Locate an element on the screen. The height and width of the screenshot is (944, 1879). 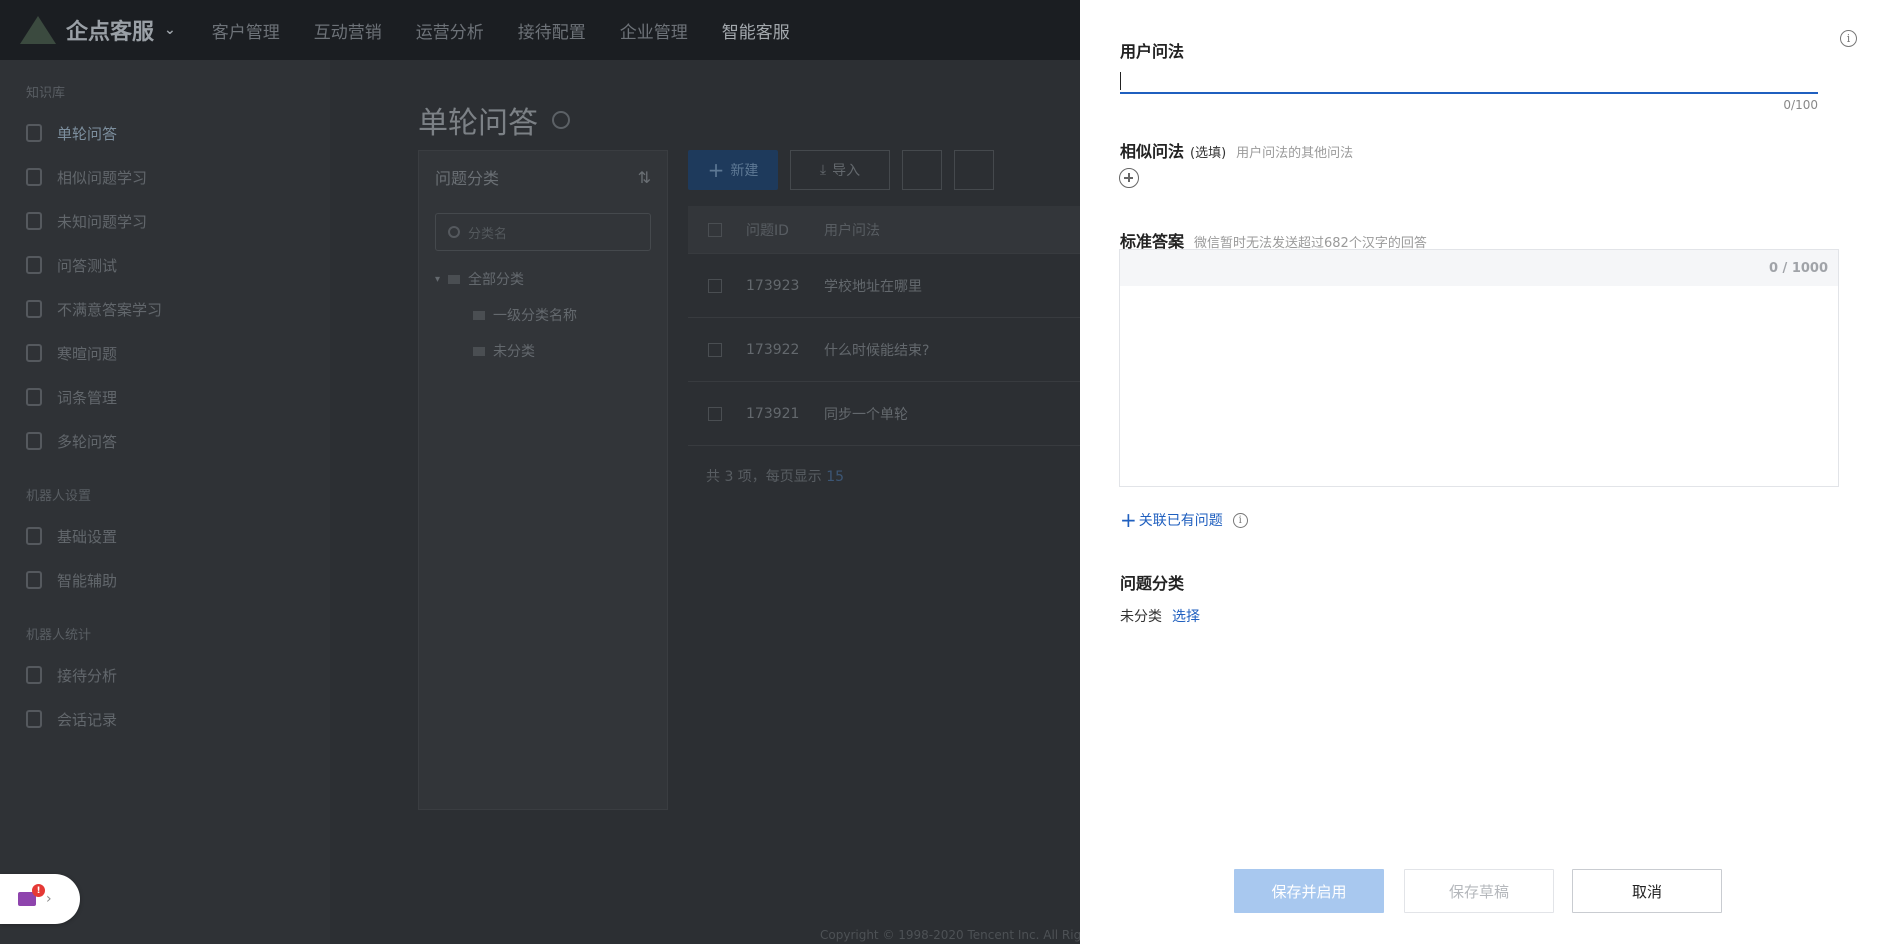
help-icon is located at coordinates (561, 120).